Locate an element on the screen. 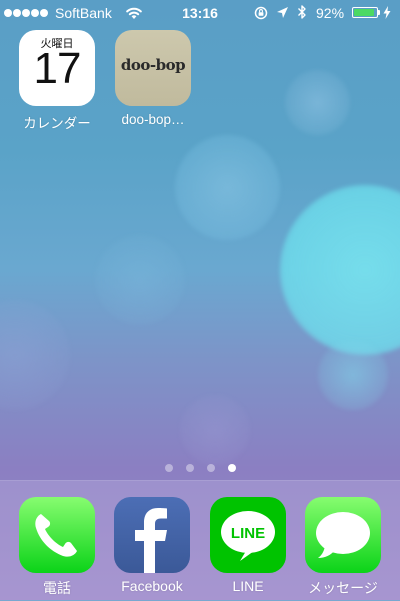 Image resolution: width=400 pixels, height=601 pixels. doo-bop-logo: doo-bop is located at coordinates (153, 65).